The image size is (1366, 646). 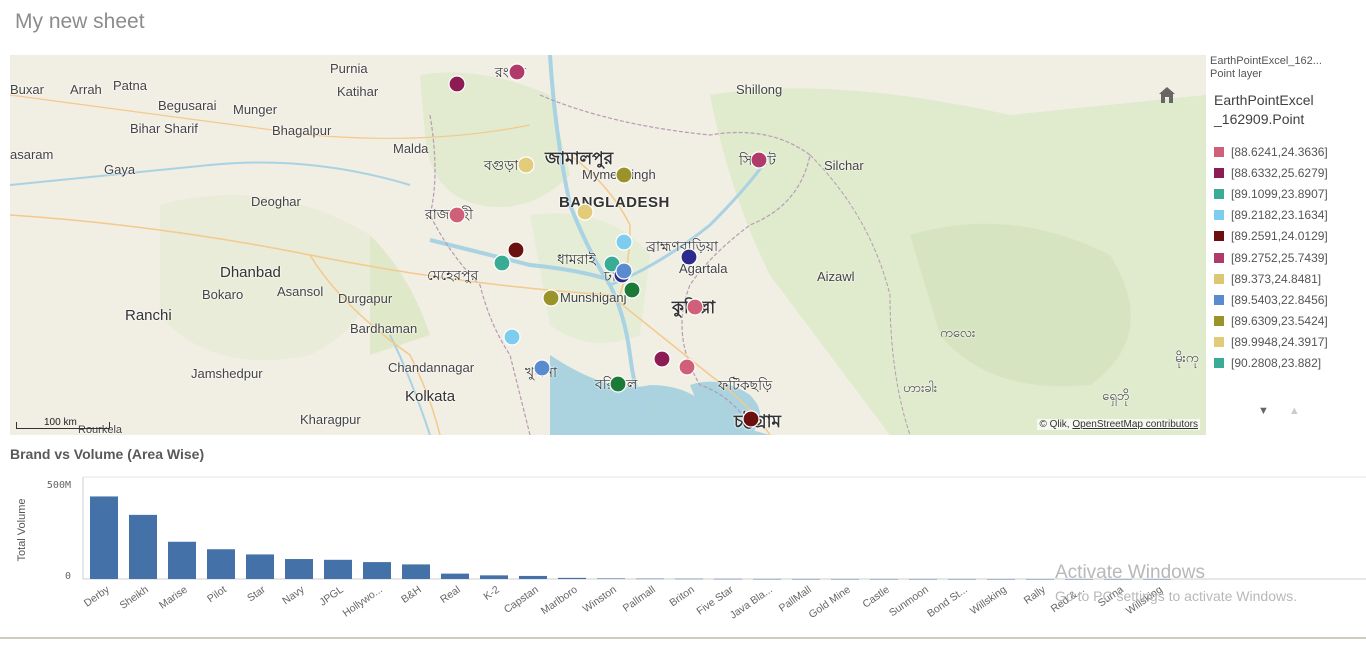 What do you see at coordinates (68, 576) in the screenshot?
I see `y-tick-label: 0` at bounding box center [68, 576].